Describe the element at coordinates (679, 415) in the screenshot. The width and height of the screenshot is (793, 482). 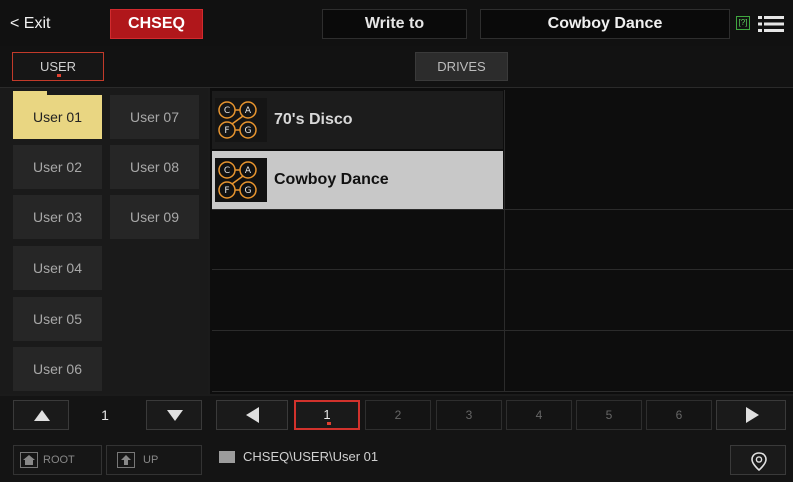
I see `page-button-6: 6` at that location.